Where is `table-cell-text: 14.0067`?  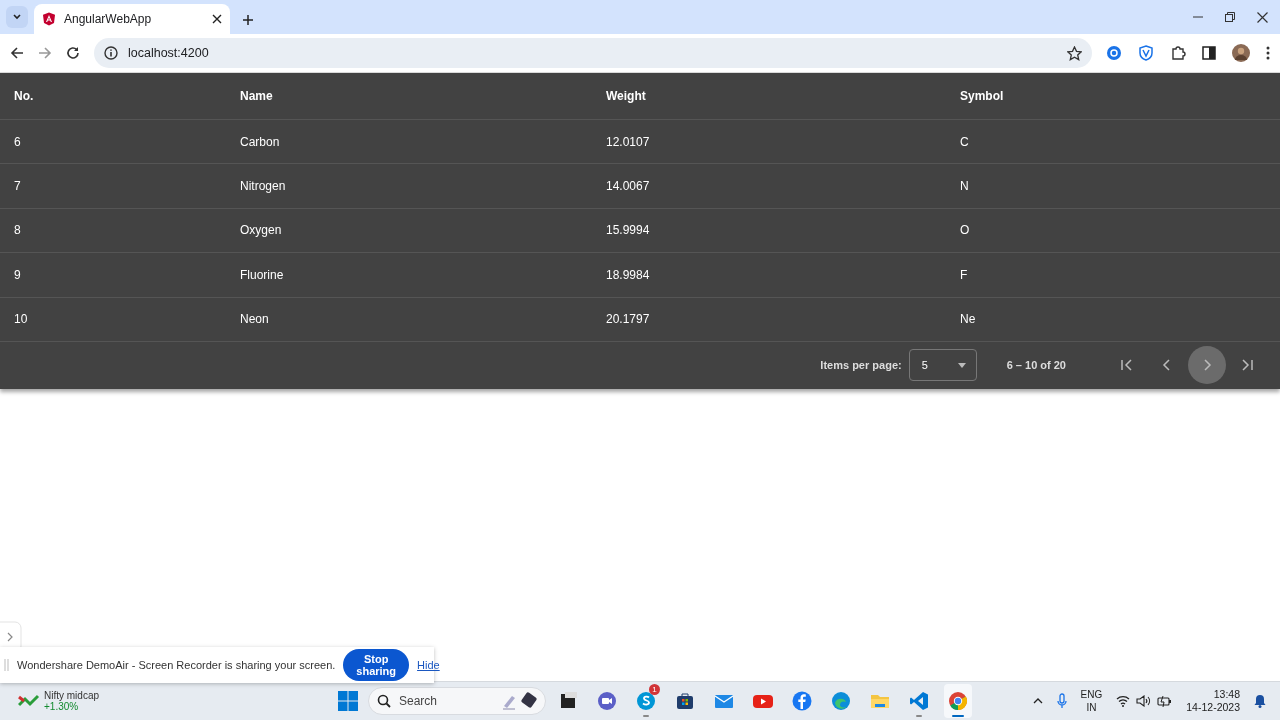
table-cell-text: 14.0067 is located at coordinates (628, 186).